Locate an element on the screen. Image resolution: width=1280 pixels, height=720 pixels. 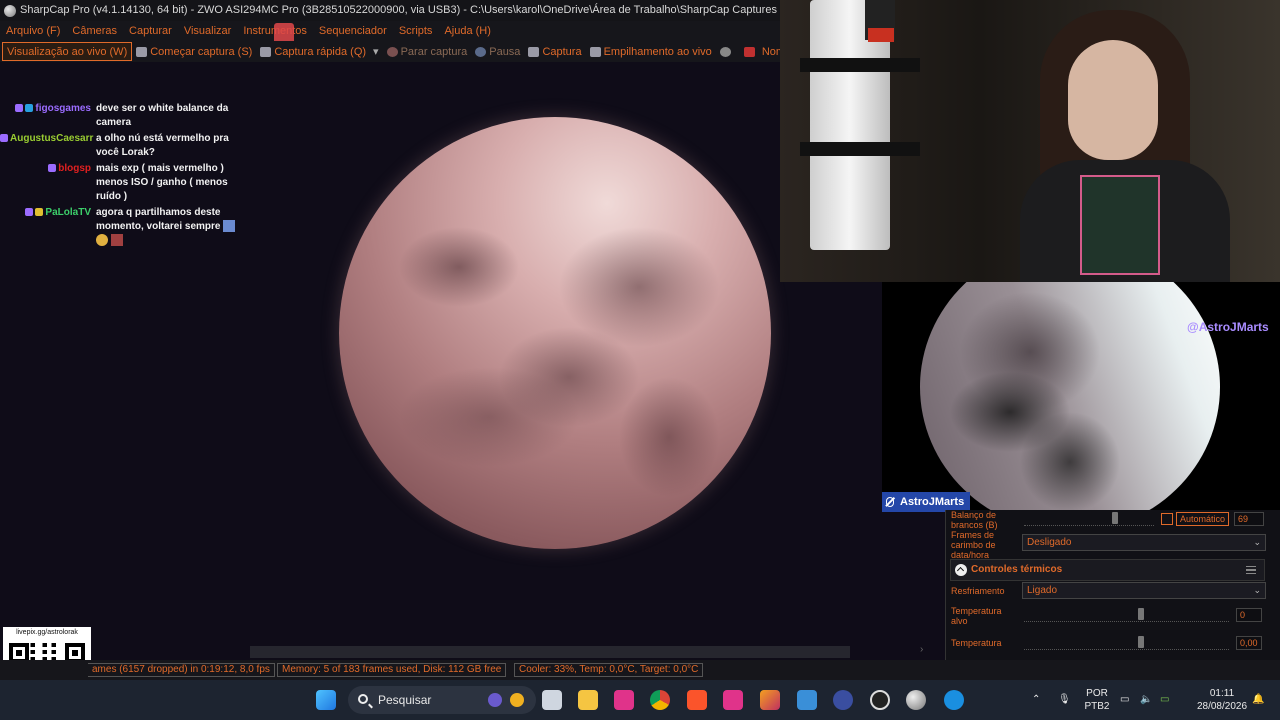
menu-visualizar: Visualizar is located at coordinates (208, 31).